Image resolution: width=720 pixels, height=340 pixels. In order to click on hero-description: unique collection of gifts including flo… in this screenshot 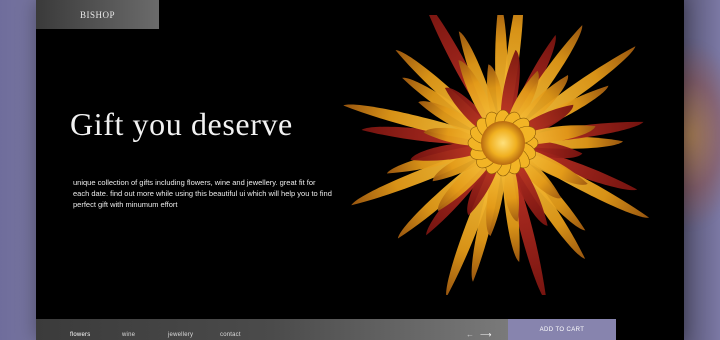, I will do `click(202, 193)`.